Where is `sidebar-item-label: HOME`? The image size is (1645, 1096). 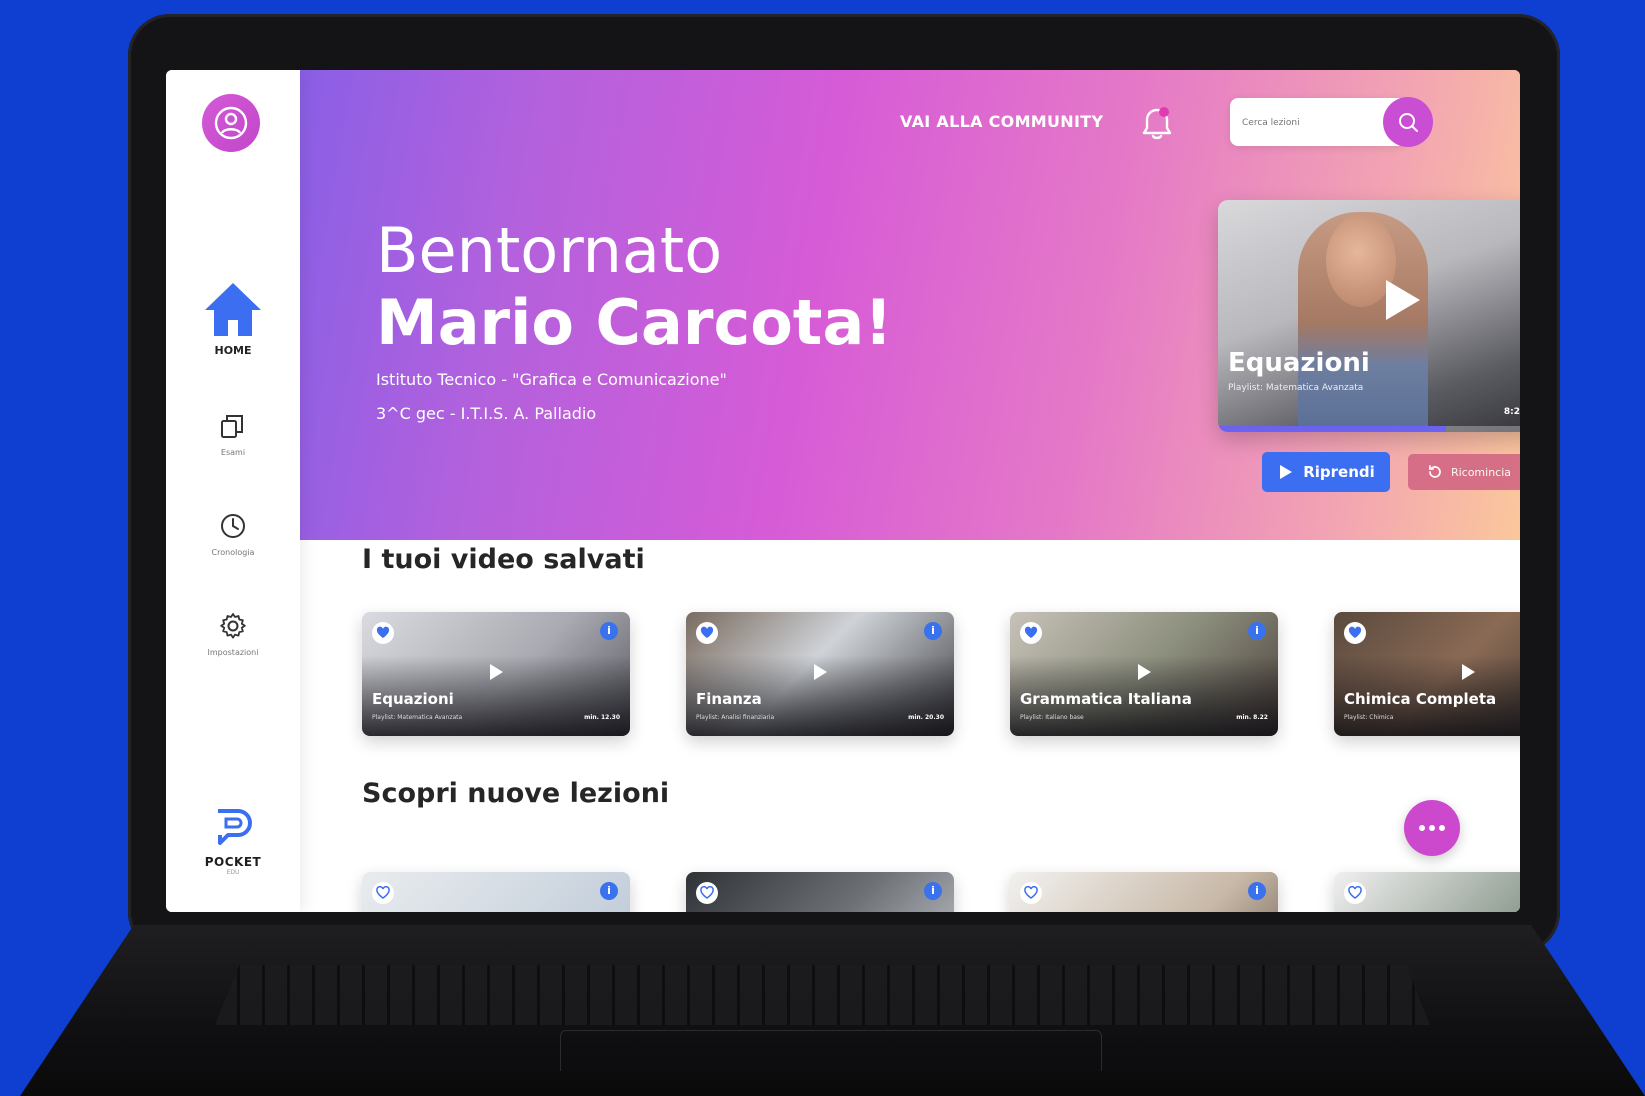 sidebar-item-label: HOME is located at coordinates (233, 350).